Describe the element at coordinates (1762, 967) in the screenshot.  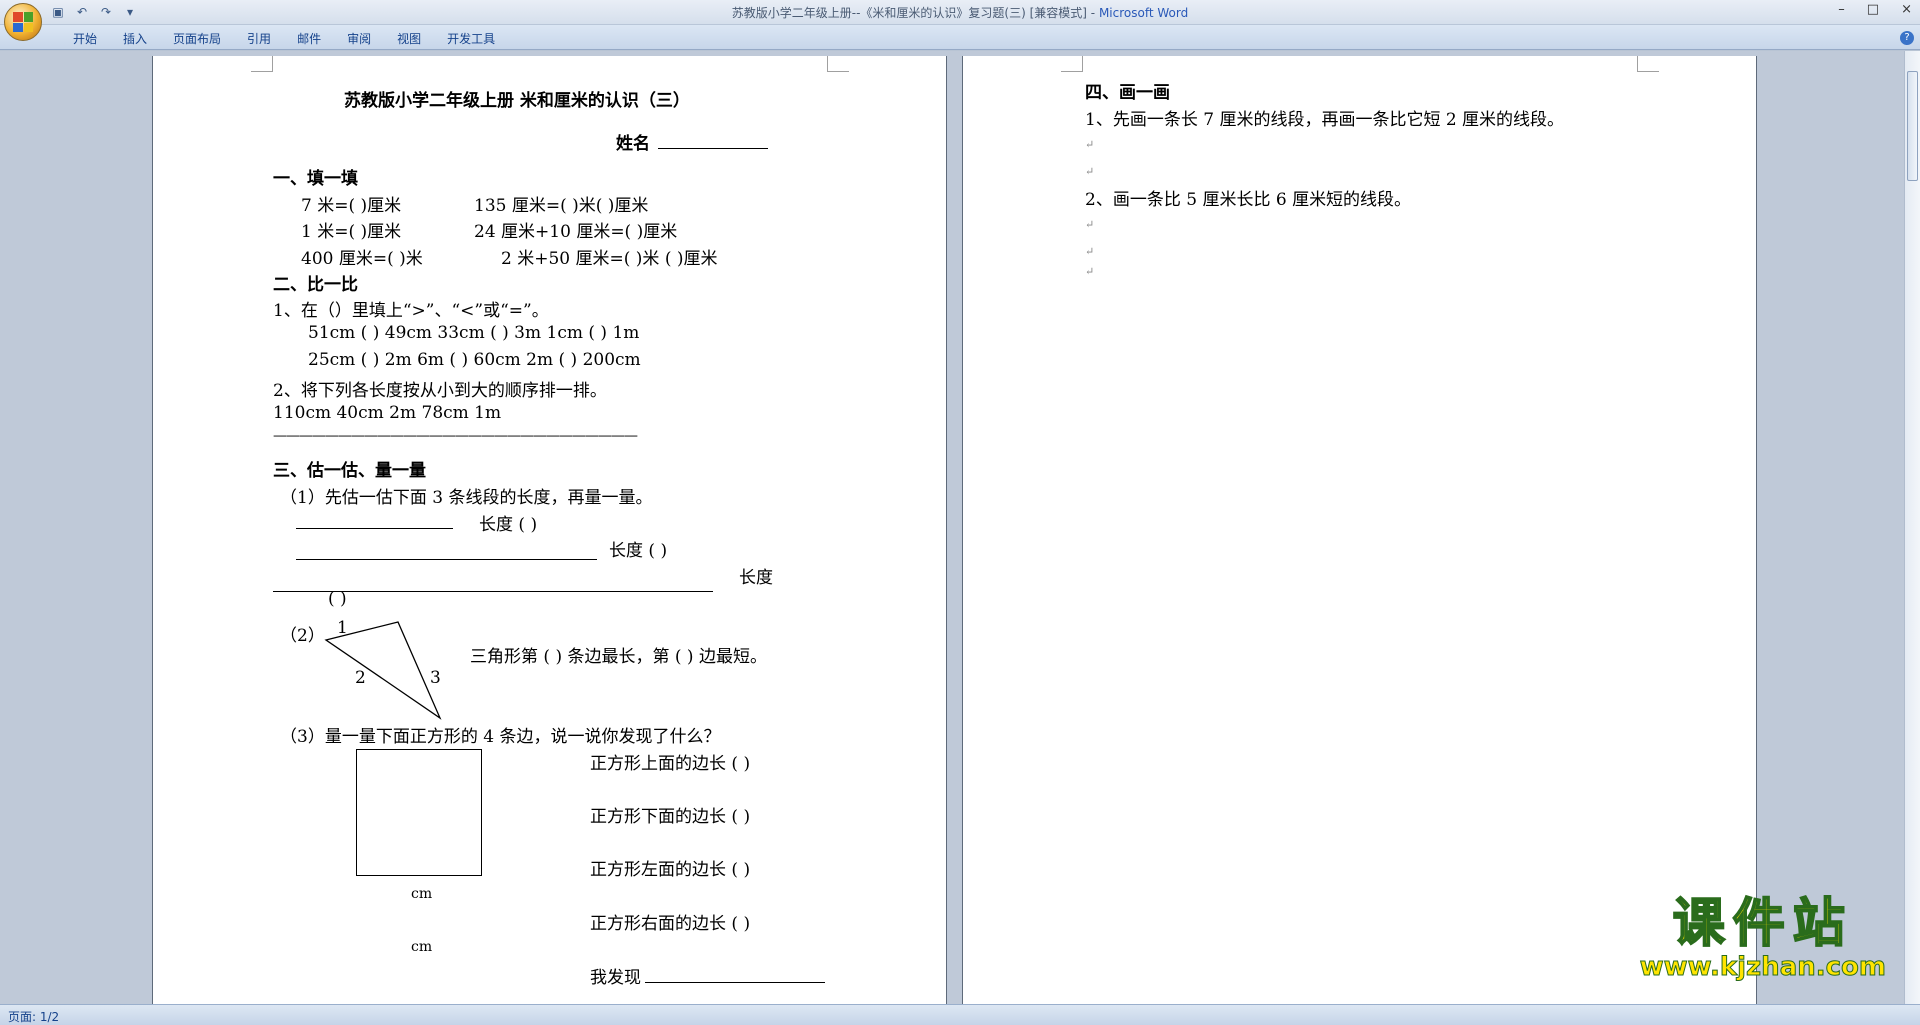
I see `watermark-url: www.kjzhan.com` at that location.